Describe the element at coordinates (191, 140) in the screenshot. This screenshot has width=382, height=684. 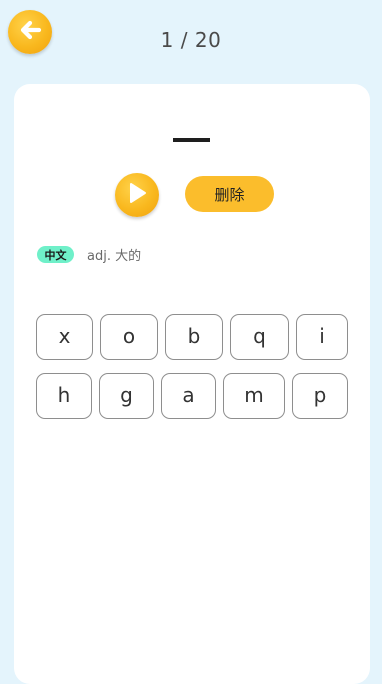
I see `answer-blank` at that location.